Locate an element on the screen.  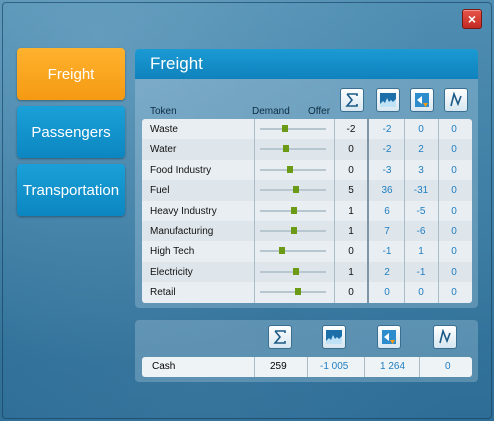
table-row: High Tech 0 -1 1 0 is located at coordinates (307, 251).